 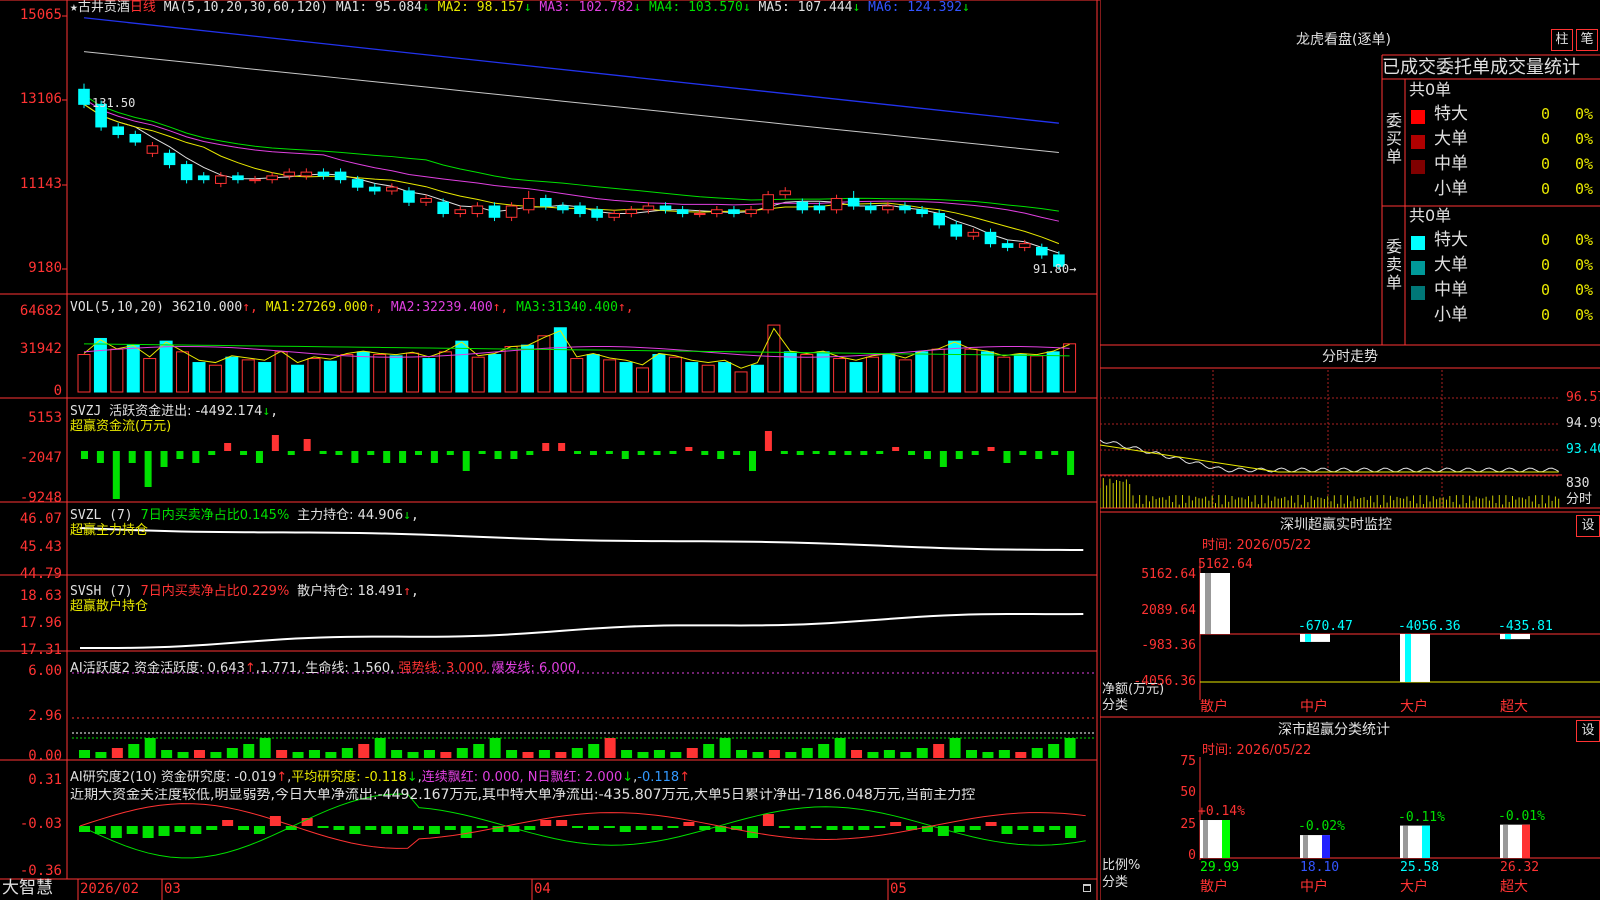 I want to click on order-type: 中单, so click(x=1451, y=164).